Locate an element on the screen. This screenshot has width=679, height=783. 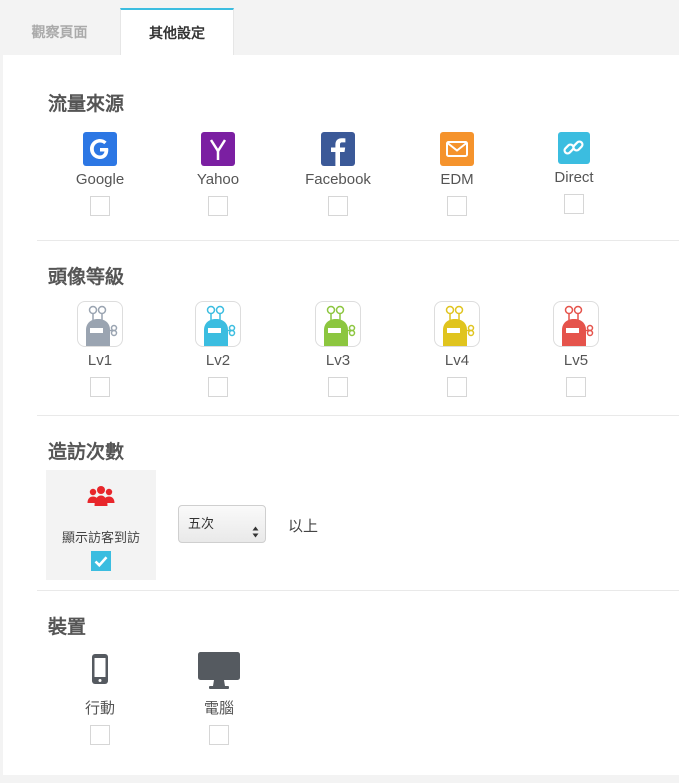
show-visitor-card: 顯示訪客到訪 is located at coordinates (101, 525).